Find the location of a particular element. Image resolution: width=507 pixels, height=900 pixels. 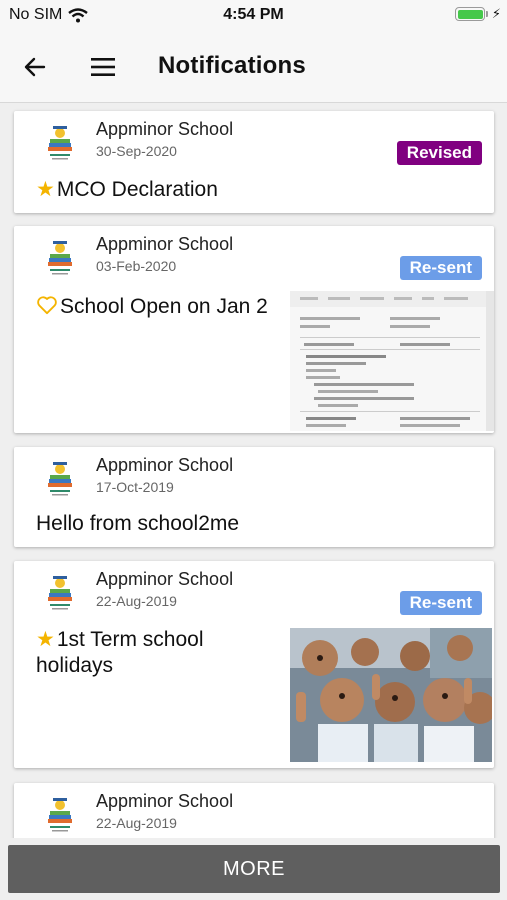

page-title: Notifications is located at coordinates (232, 65).